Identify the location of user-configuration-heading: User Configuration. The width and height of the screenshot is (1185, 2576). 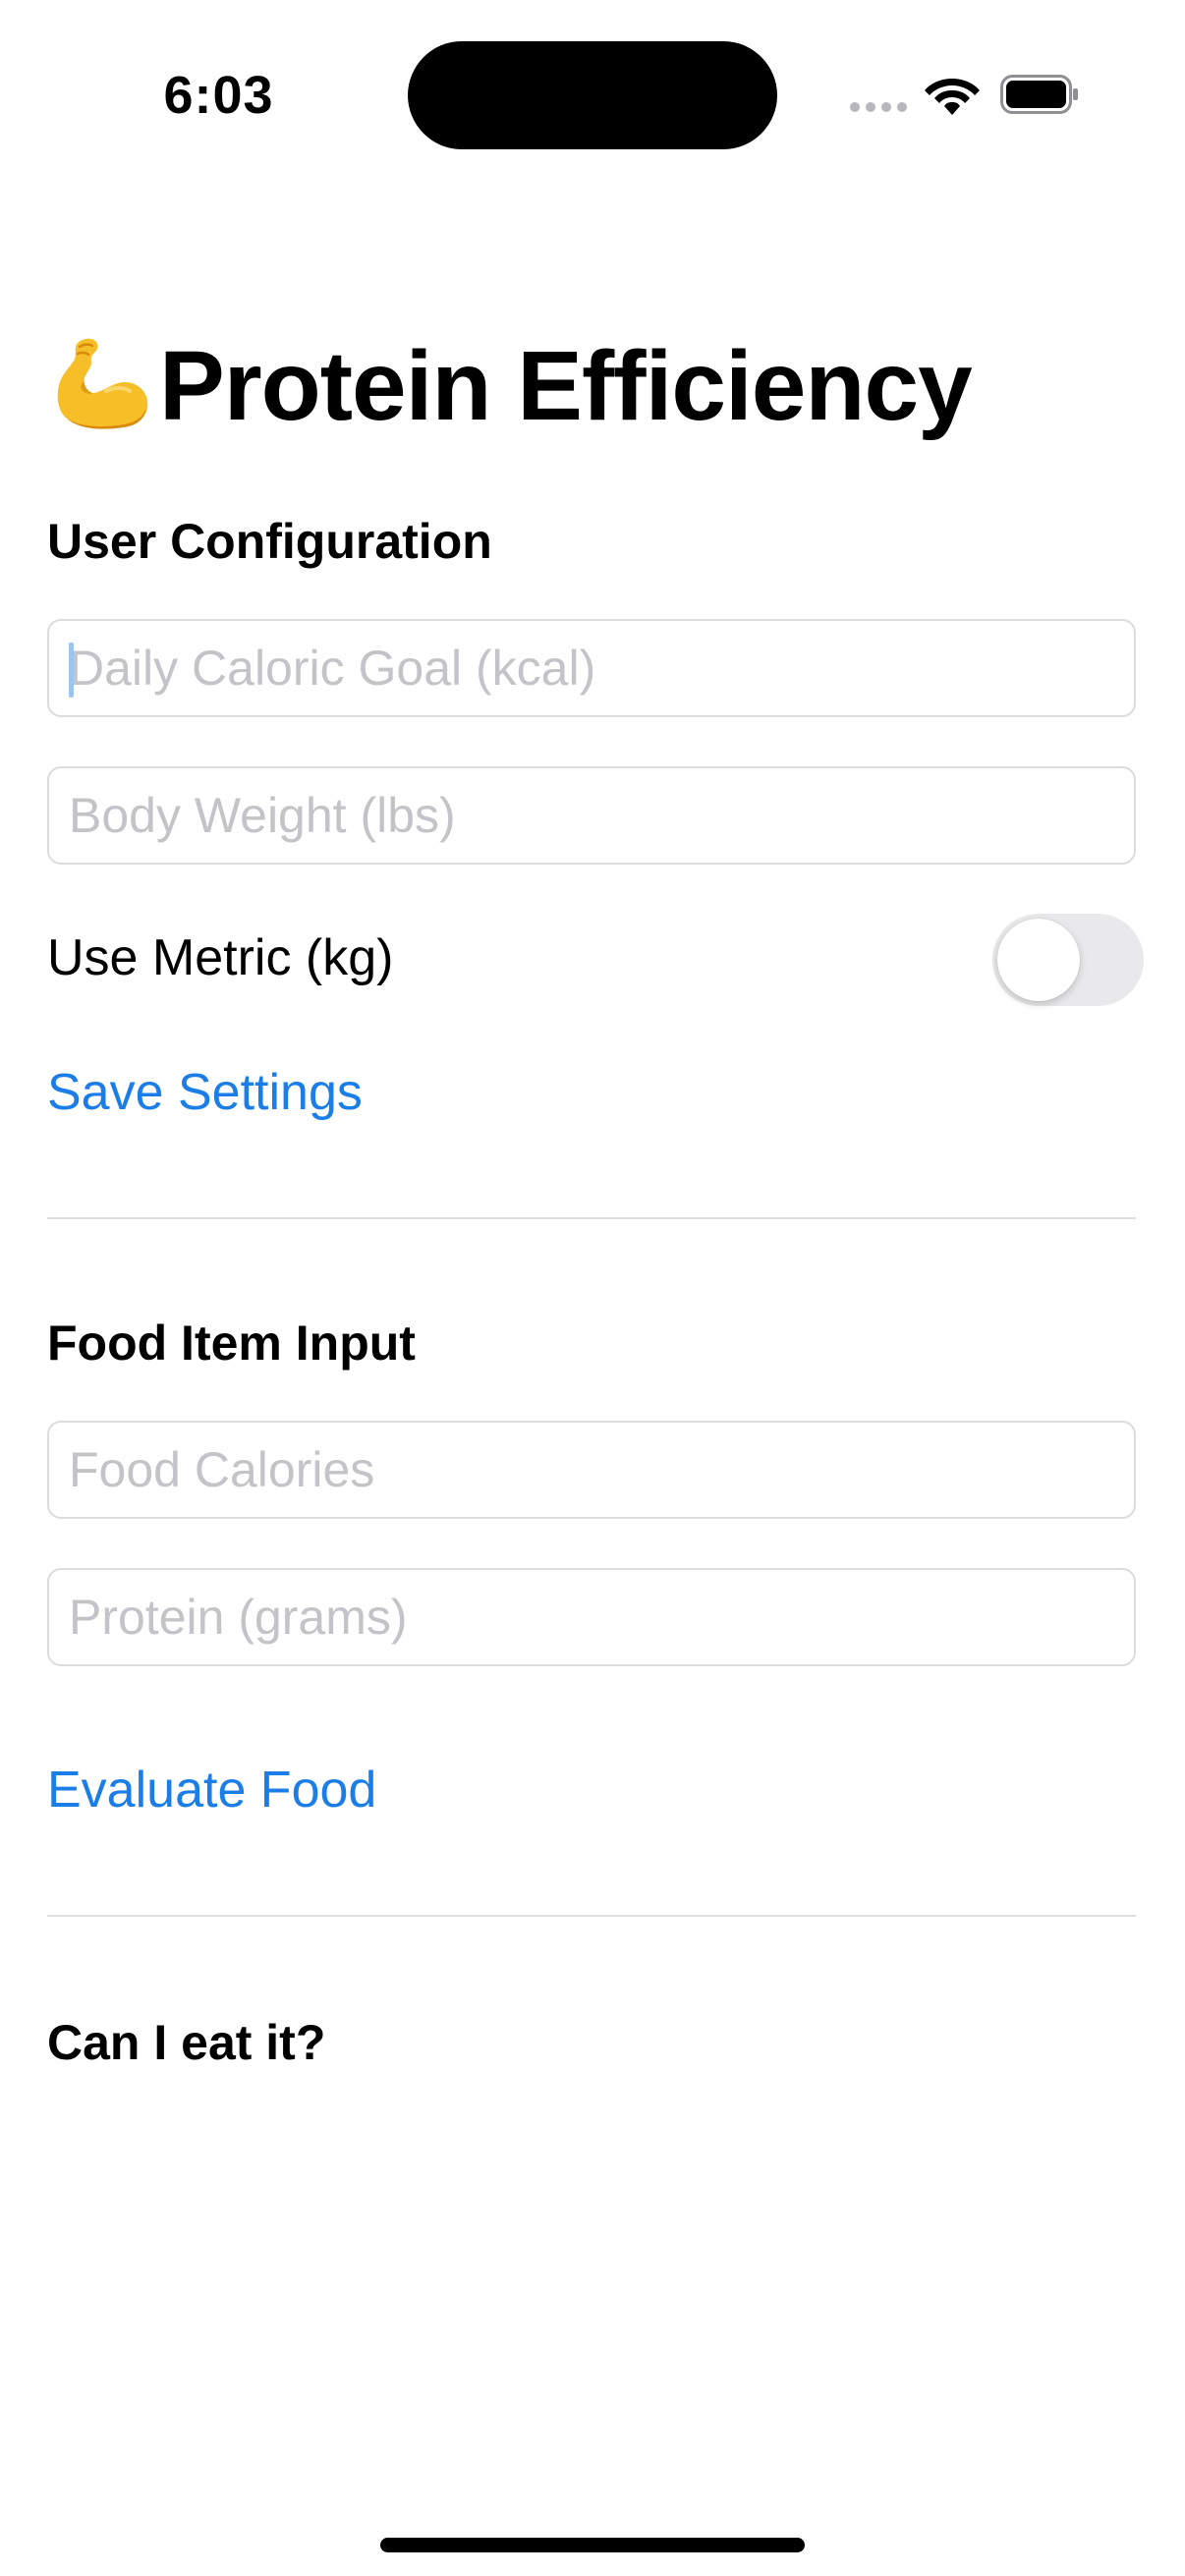
(269, 541).